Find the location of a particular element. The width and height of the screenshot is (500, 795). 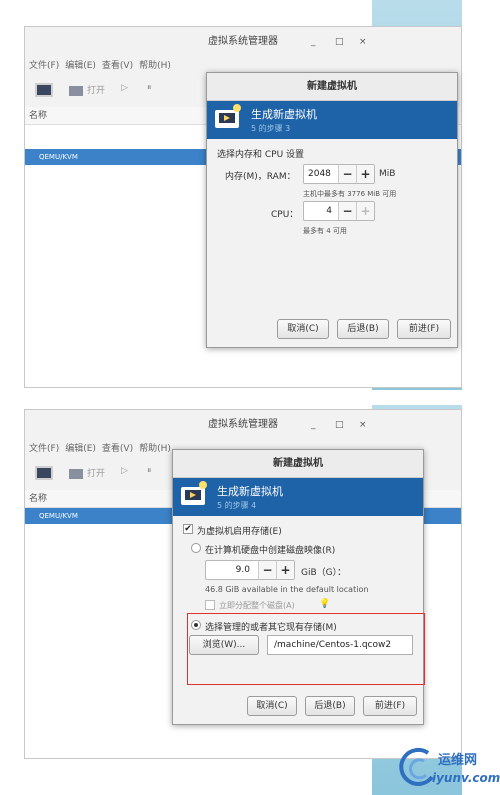

storage-path-input: /machine/Centos-1.qcow2 is located at coordinates (340, 645).